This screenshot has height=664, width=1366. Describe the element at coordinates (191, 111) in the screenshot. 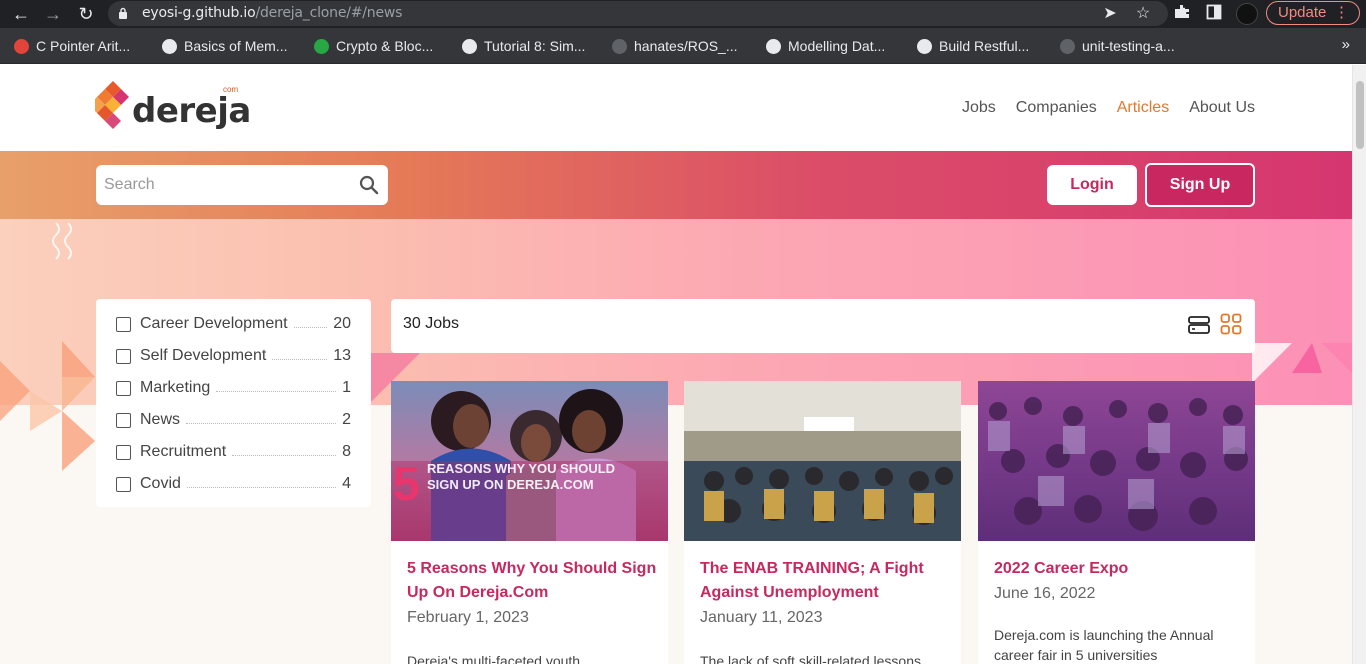

I see `logo-text: dereja` at that location.